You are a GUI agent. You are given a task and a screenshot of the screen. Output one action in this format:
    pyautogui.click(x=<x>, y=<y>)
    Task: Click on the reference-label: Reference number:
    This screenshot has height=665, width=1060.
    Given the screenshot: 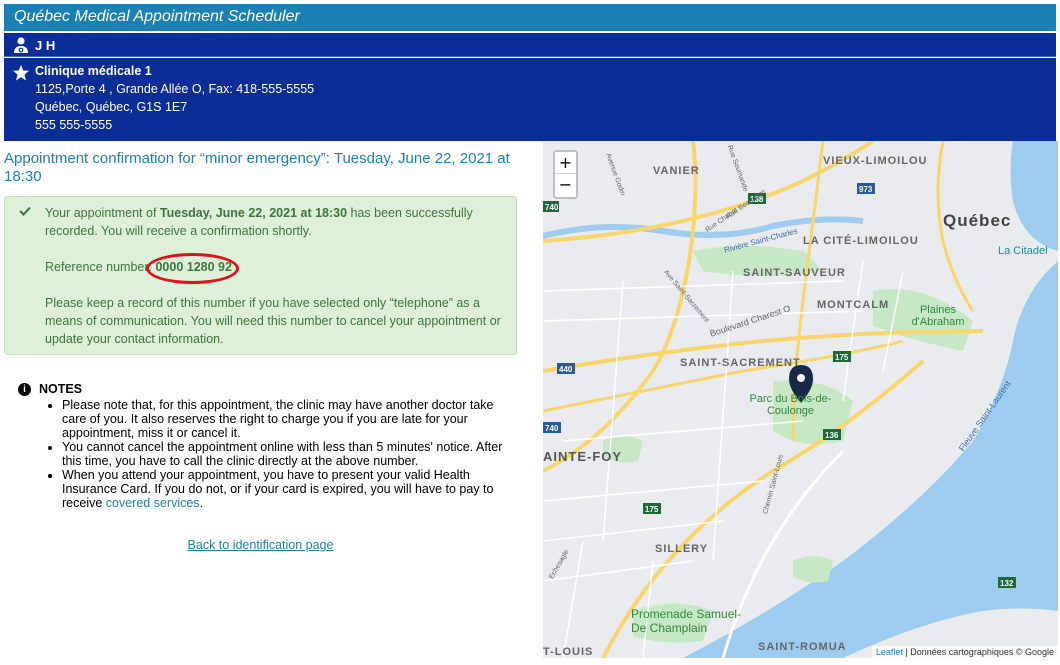 What is the action you would take?
    pyautogui.click(x=100, y=267)
    